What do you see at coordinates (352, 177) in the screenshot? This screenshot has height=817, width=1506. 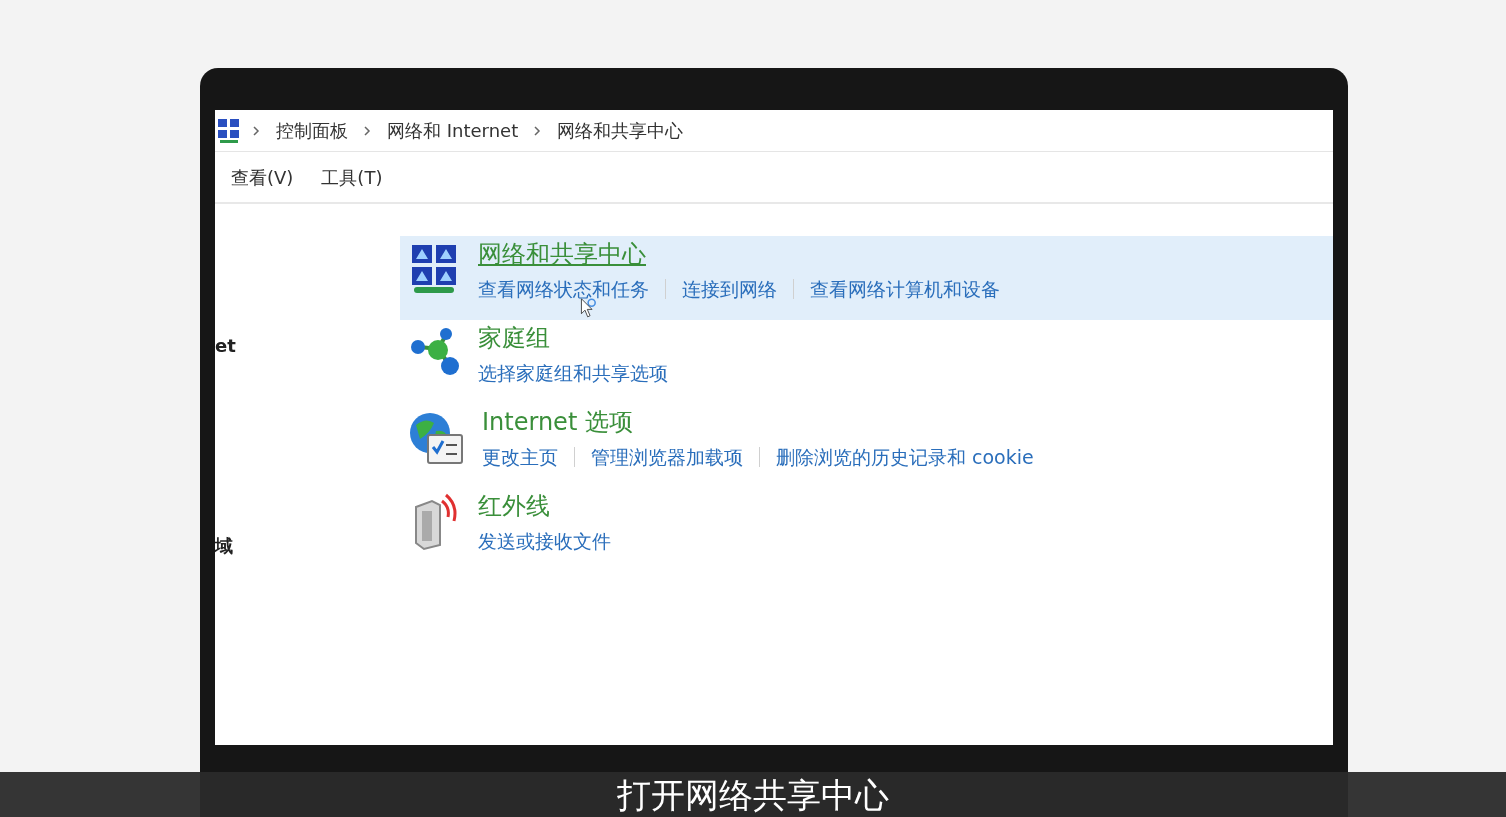 I see `menu-item: 工具(T)` at bounding box center [352, 177].